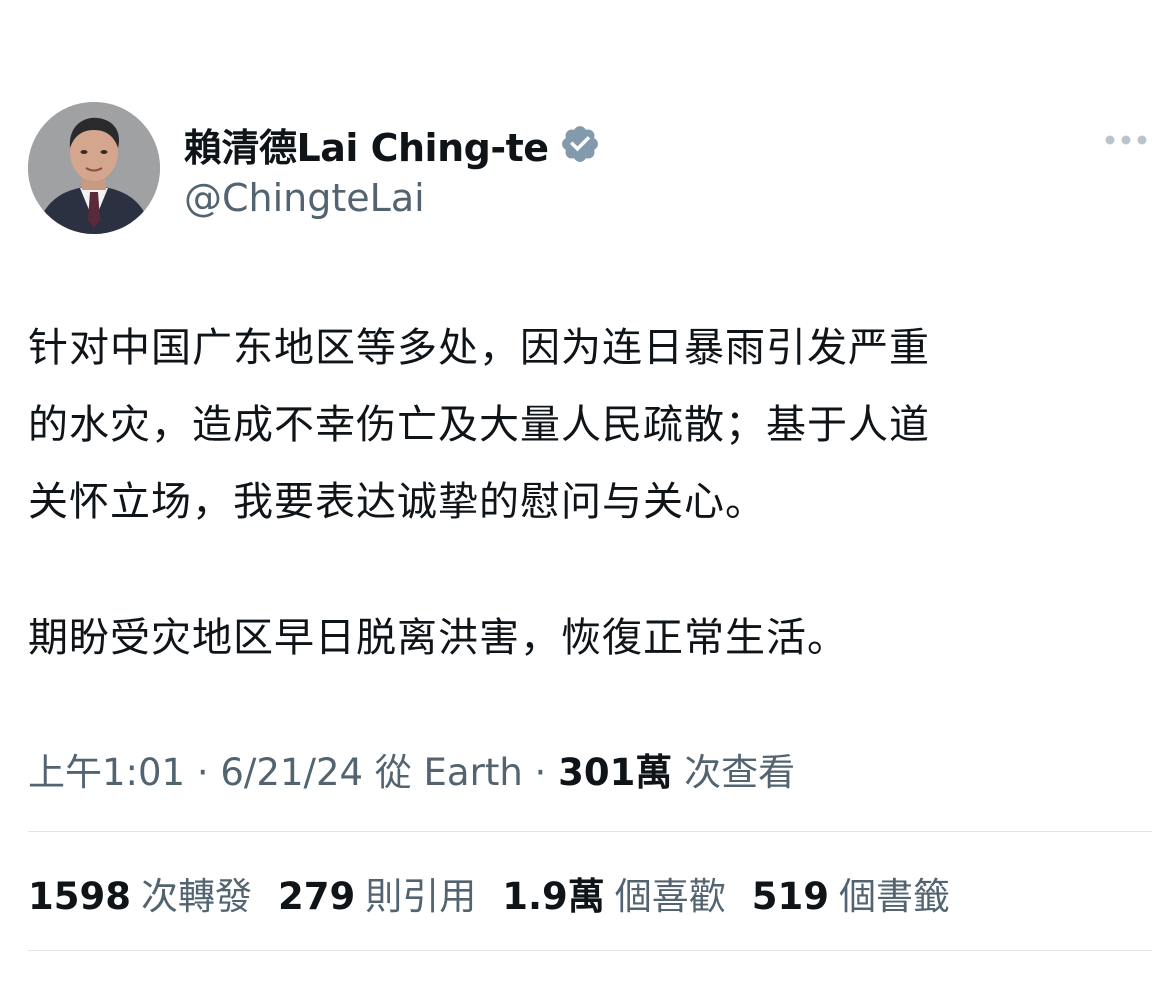  I want to click on quotes-stat: 279 則引用, so click(377, 893).